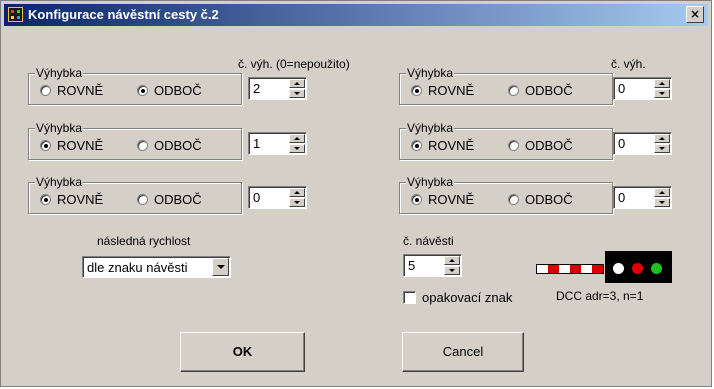  I want to click on title-bar: Konfigurace návěstní cesty č.2 ×, so click(356, 15).